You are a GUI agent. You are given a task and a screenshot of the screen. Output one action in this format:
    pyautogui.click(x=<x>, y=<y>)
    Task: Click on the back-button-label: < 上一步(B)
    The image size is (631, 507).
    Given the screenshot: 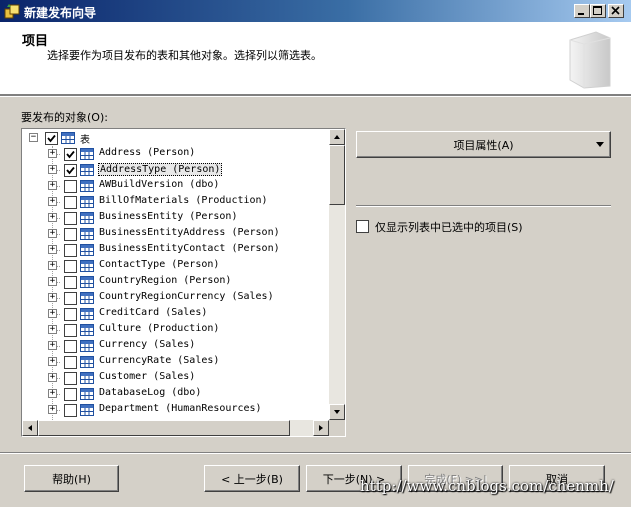 What is the action you would take?
    pyautogui.click(x=252, y=479)
    